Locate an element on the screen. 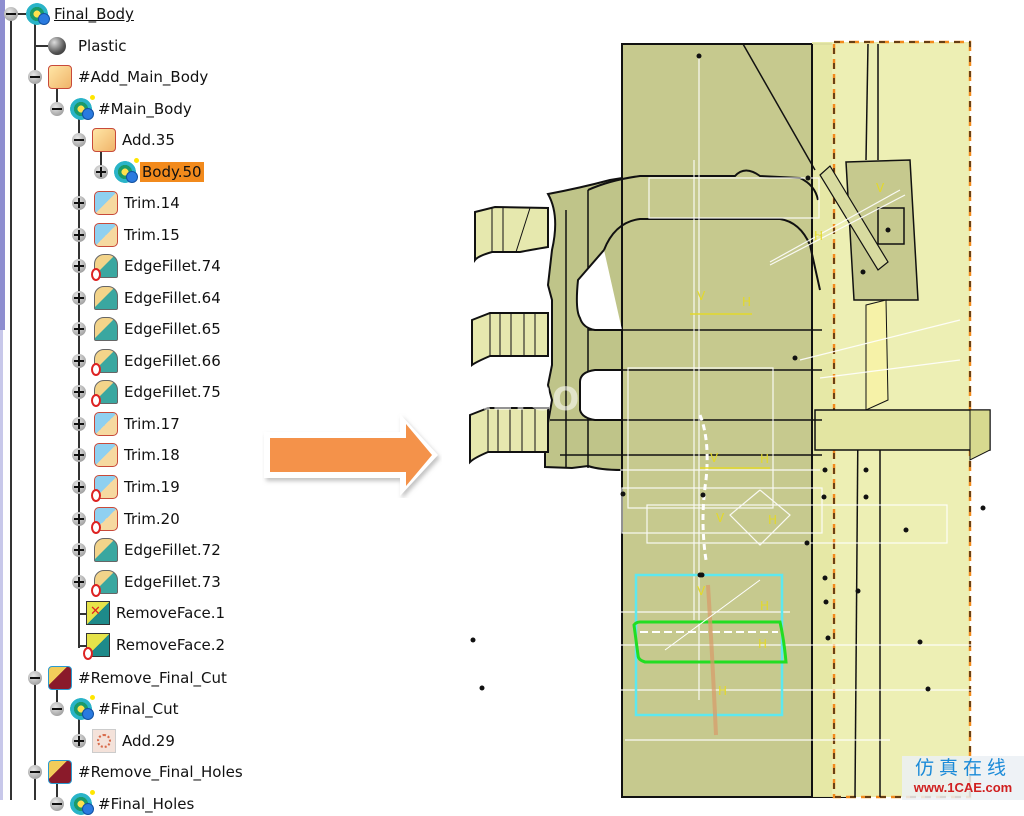 This screenshot has height=816, width=1024. tree-node-final-body: Final_Body is located at coordinates (70, 14).